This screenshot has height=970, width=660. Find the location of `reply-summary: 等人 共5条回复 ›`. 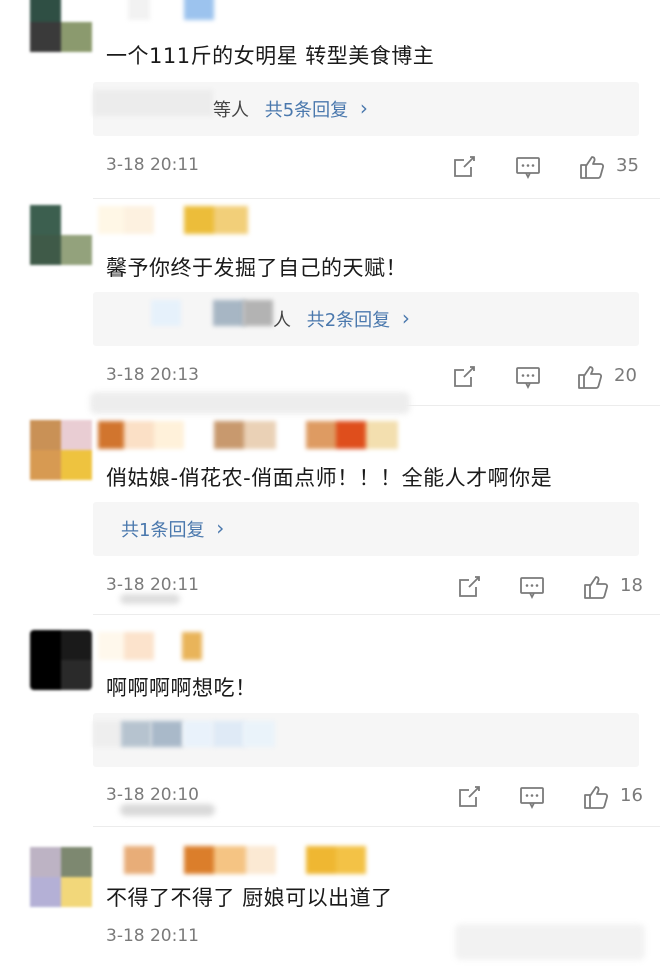

reply-summary: 等人 共5条回复 › is located at coordinates (366, 109).